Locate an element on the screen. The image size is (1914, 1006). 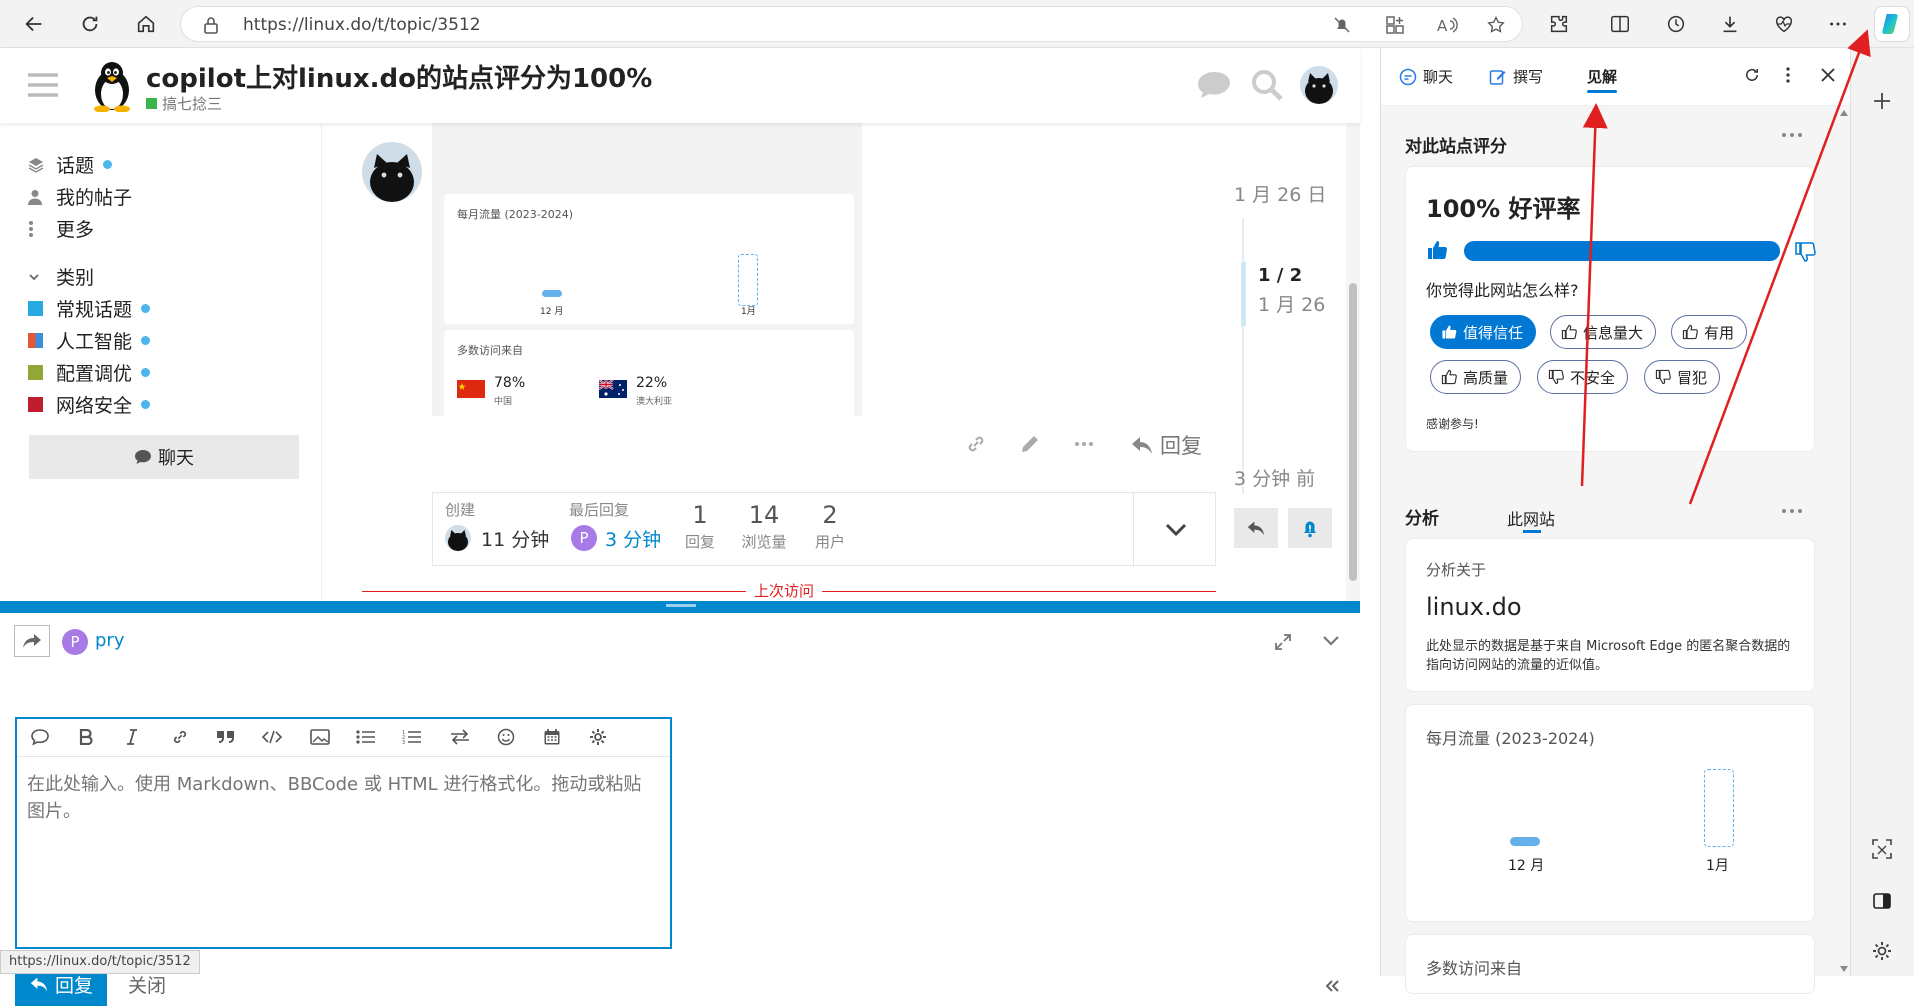
split-screen-button is located at coordinates (1620, 24).